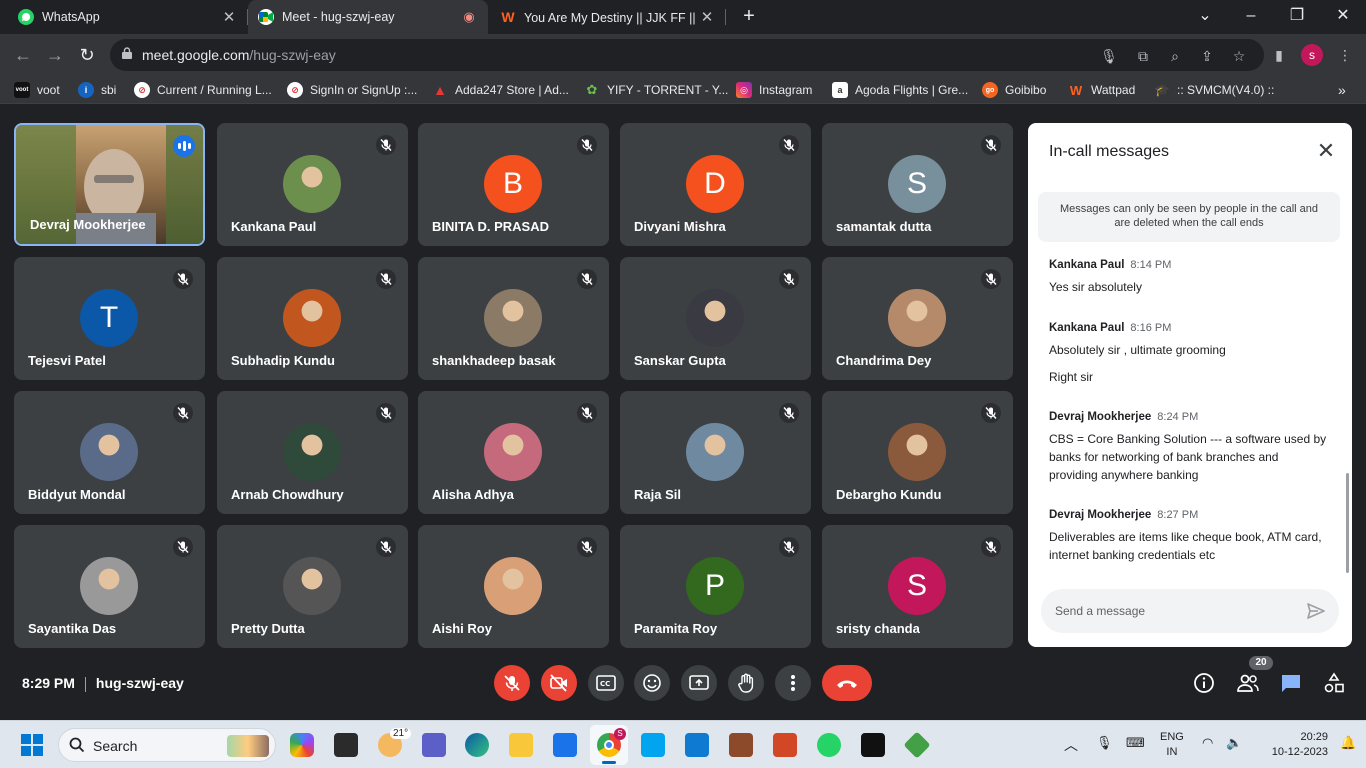  Describe the element at coordinates (1239, 56) in the screenshot. I see `bookmark-star-icon: ☆` at that location.